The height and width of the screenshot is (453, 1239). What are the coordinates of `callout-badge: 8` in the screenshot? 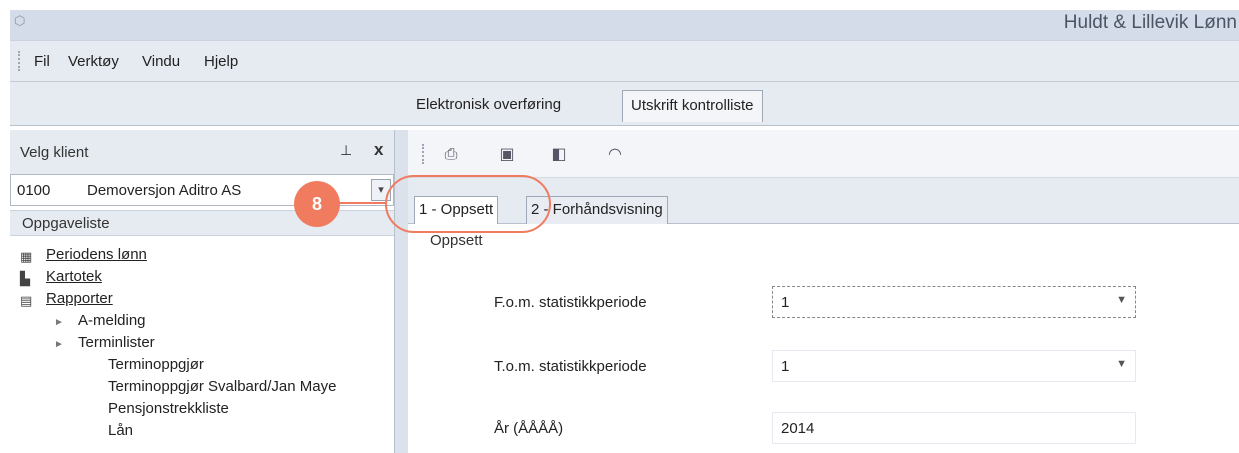 It's located at (317, 204).